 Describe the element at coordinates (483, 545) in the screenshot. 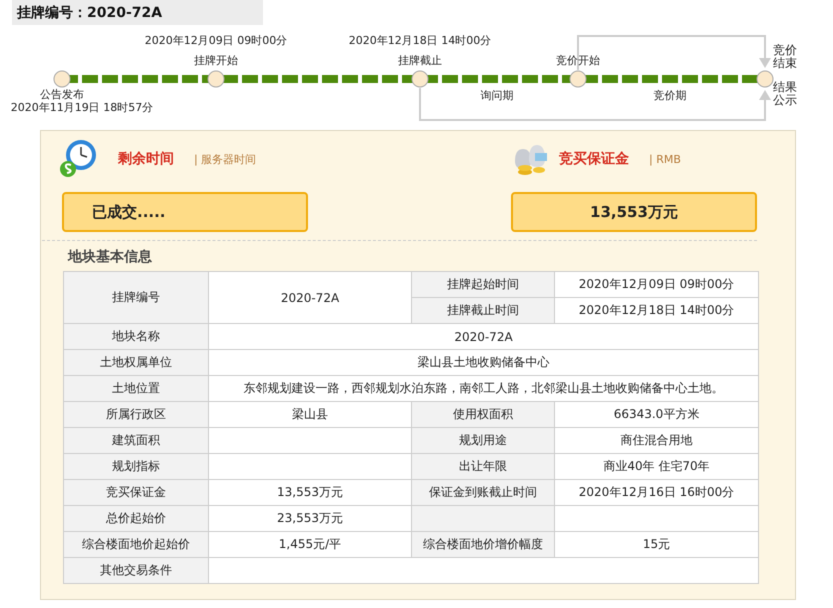

I see `table-cell: 综合楼面地价增价幅度` at that location.